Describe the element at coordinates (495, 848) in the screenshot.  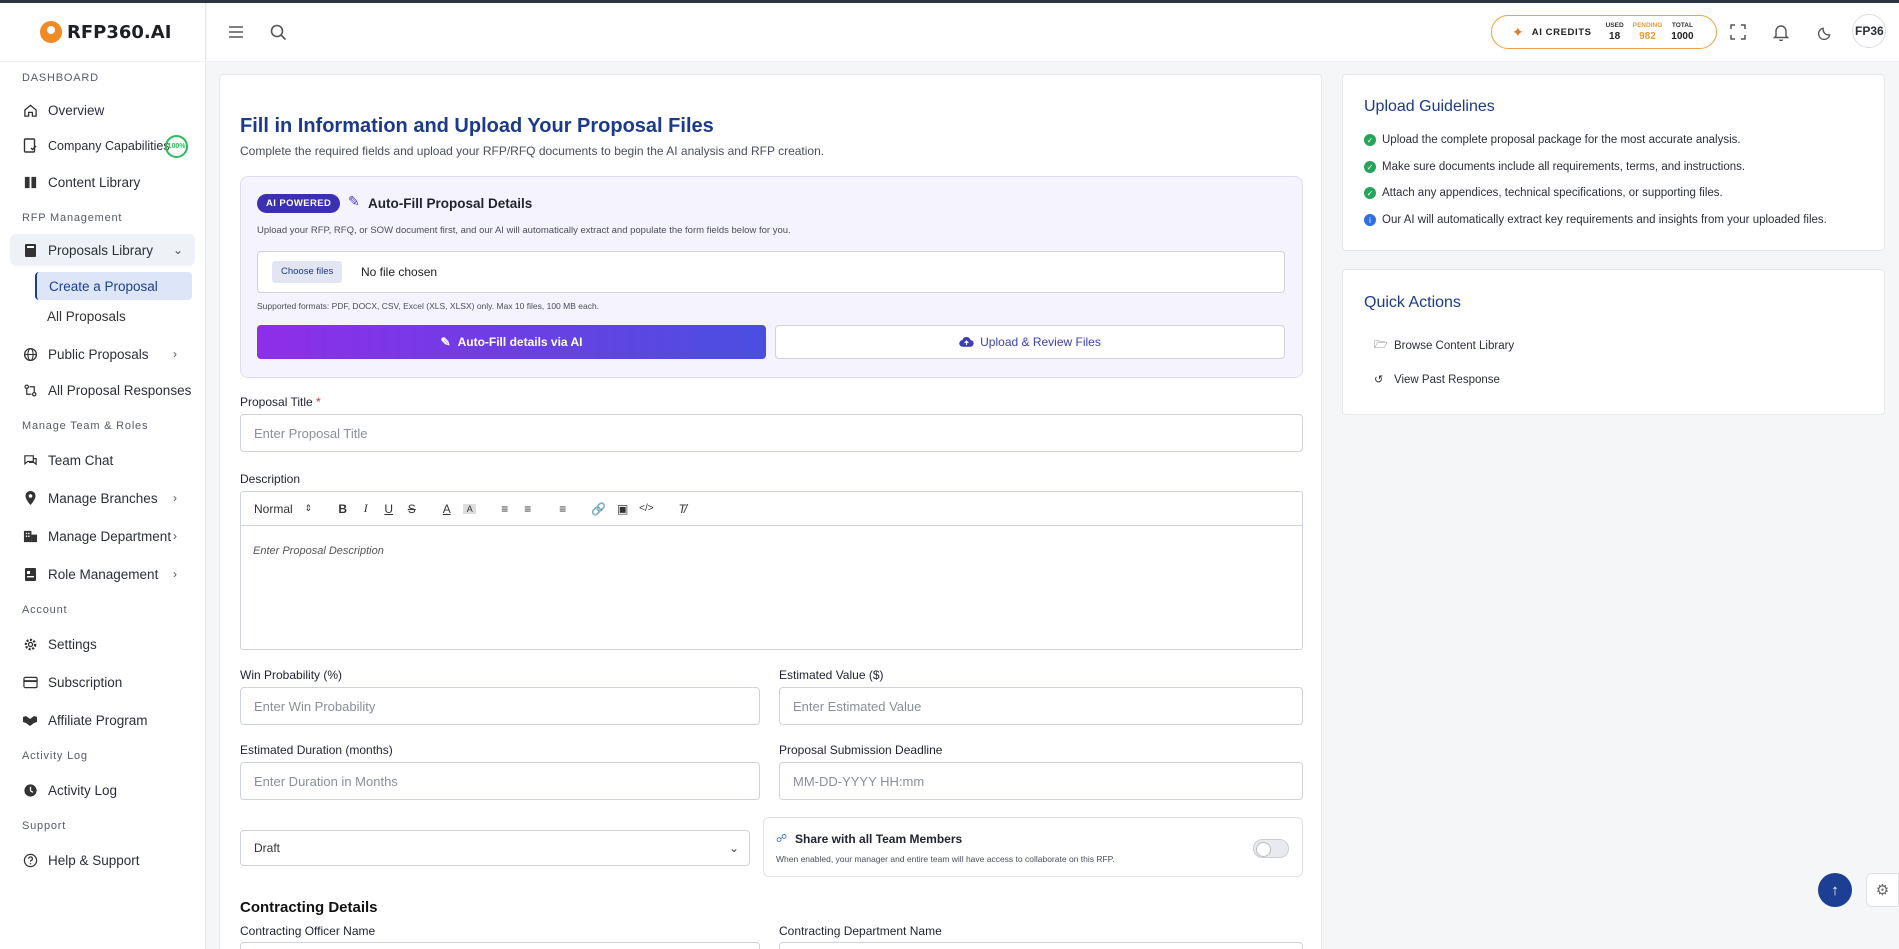
I see `status-select: Draft ⌄` at that location.